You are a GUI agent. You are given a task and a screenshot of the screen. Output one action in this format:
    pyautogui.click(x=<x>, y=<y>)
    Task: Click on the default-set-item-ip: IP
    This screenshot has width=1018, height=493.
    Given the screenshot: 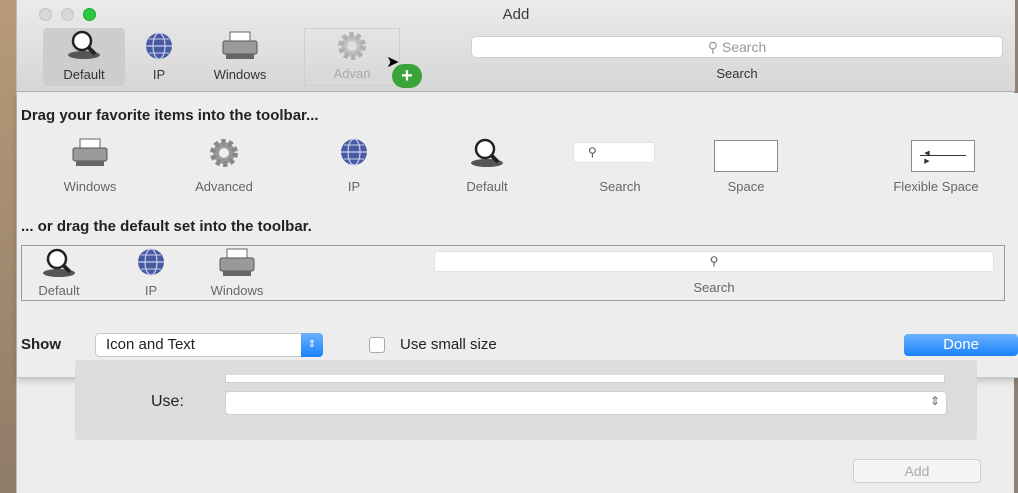 What is the action you would take?
    pyautogui.click(x=151, y=274)
    